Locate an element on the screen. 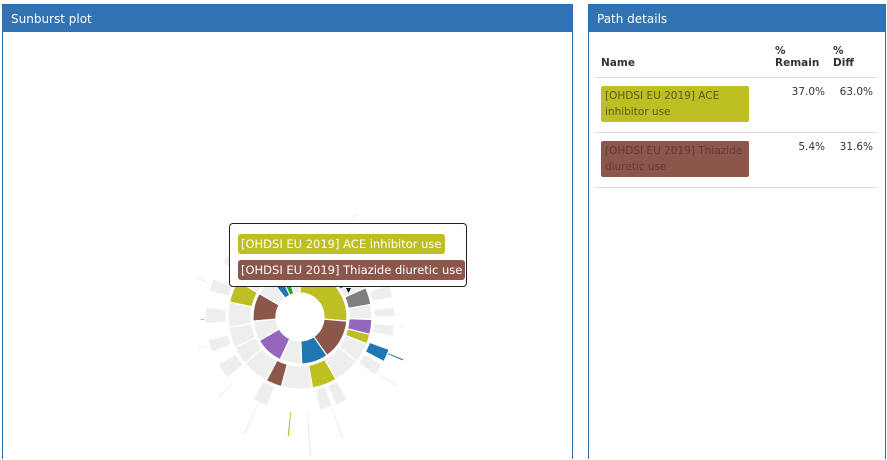 The height and width of the screenshot is (460, 887). percent-remain: 37.0% is located at coordinates (800, 105).